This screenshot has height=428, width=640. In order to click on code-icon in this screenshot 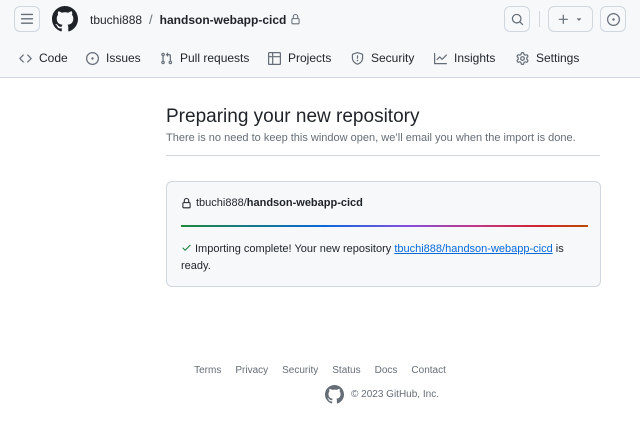, I will do `click(25, 58)`.